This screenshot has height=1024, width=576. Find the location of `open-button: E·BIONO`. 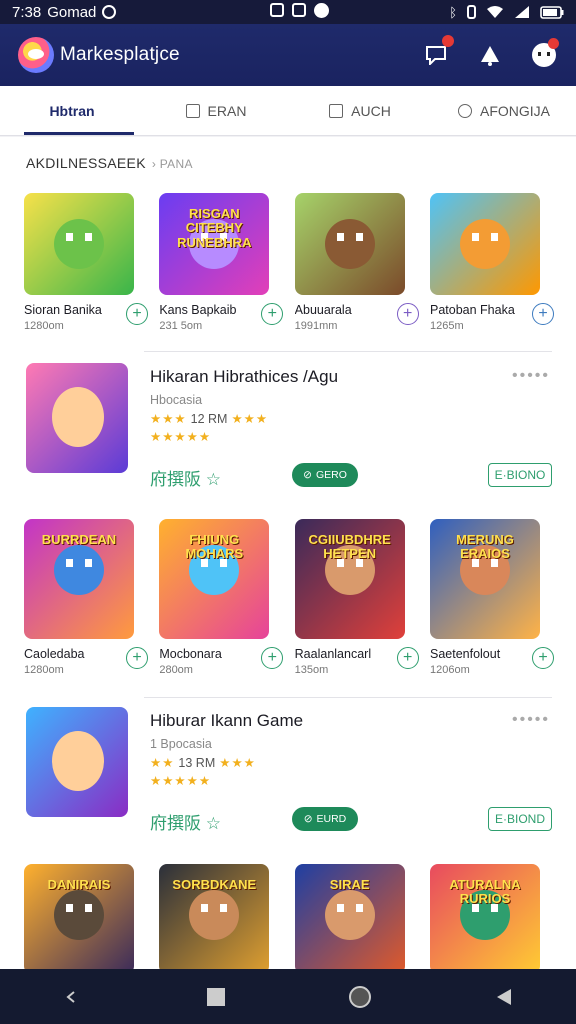

open-button: E·BIONO is located at coordinates (520, 475).